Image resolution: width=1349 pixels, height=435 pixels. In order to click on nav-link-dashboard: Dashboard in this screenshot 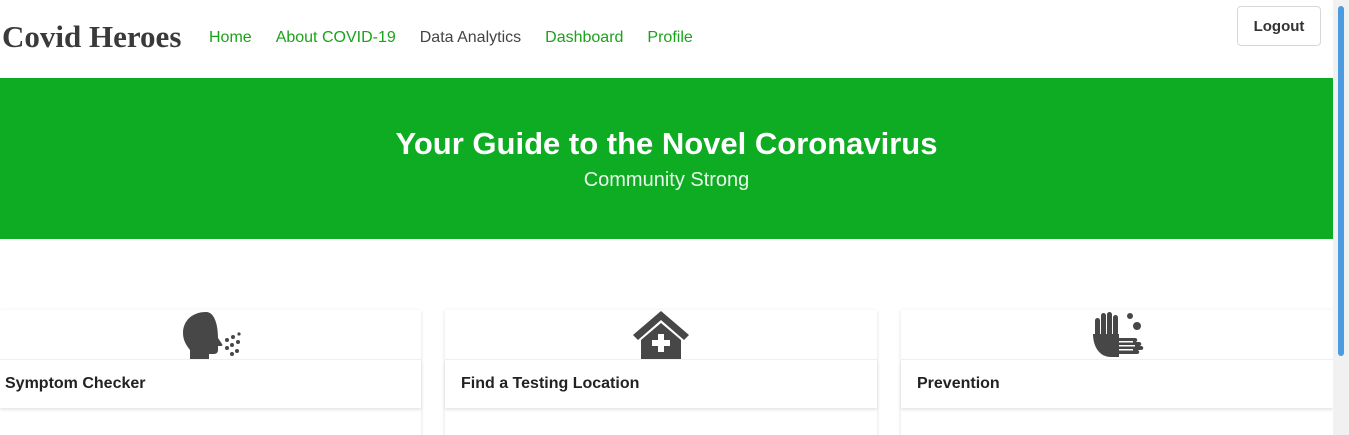, I will do `click(584, 38)`.